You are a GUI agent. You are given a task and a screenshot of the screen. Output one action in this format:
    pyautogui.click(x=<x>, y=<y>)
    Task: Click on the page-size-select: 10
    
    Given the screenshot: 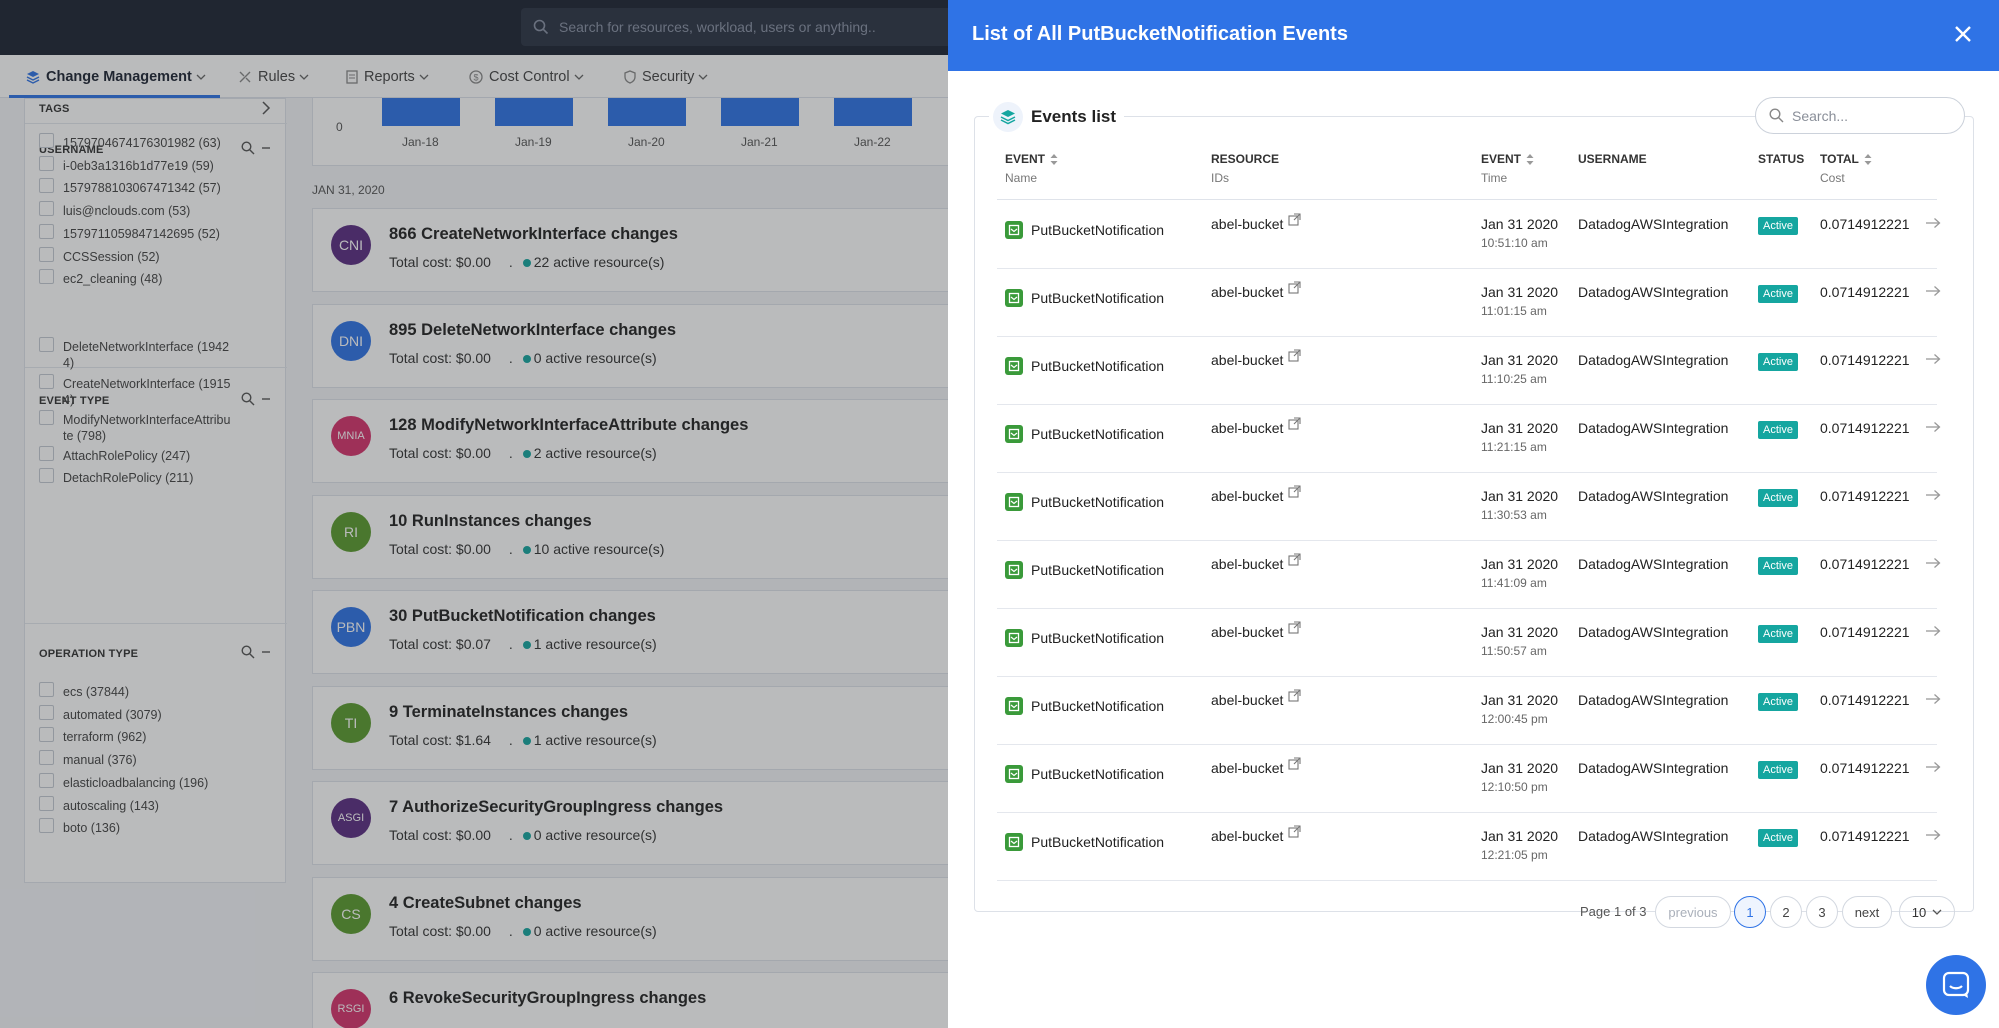 What is the action you would take?
    pyautogui.click(x=1927, y=912)
    